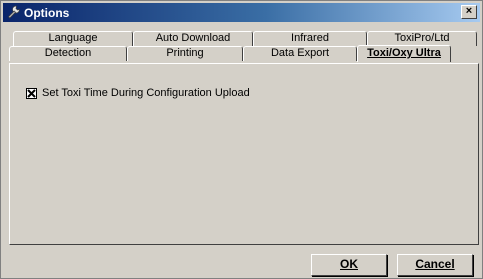 This screenshot has width=483, height=279. I want to click on tab-auto-download: Auto Download, so click(193, 38).